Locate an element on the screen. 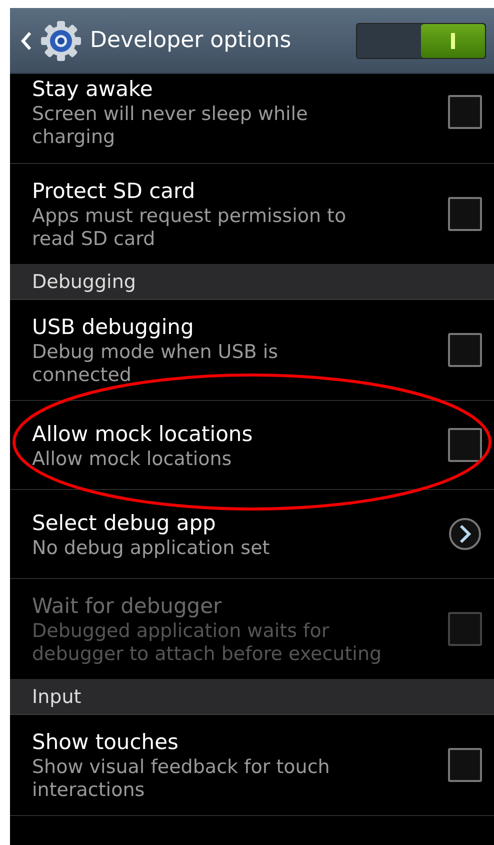 Image resolution: width=494 pixels, height=845 pixels. setting-summary: Allow mock locations is located at coordinates (132, 459).